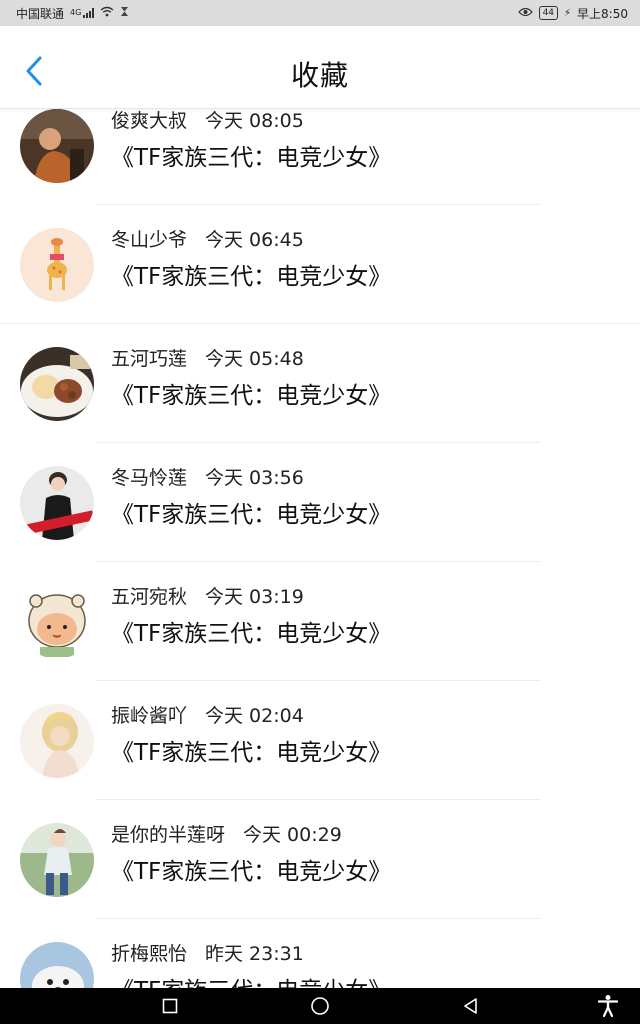  I want to click on system-nav-bar, so click(320, 1006).